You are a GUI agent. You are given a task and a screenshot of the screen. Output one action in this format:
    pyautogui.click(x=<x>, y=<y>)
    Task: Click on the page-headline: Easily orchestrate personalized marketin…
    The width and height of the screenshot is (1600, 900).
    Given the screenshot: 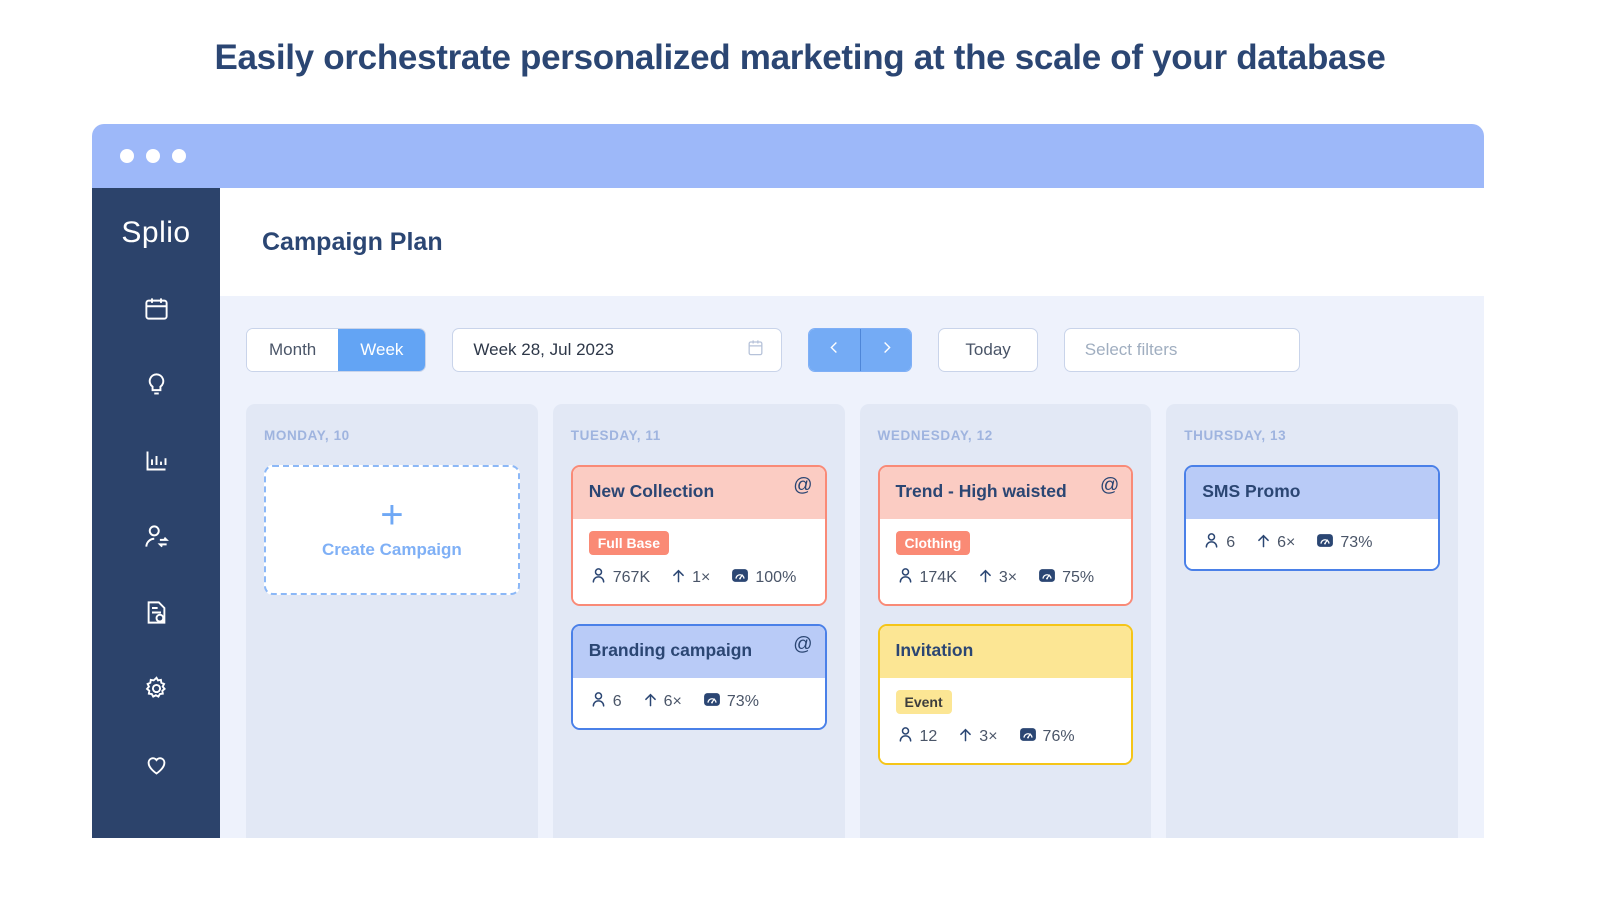 What is the action you would take?
    pyautogui.click(x=800, y=57)
    